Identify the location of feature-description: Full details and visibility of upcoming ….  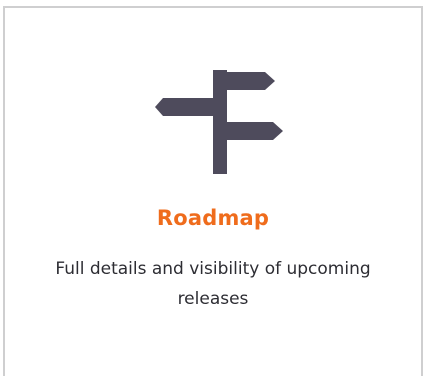
(213, 284).